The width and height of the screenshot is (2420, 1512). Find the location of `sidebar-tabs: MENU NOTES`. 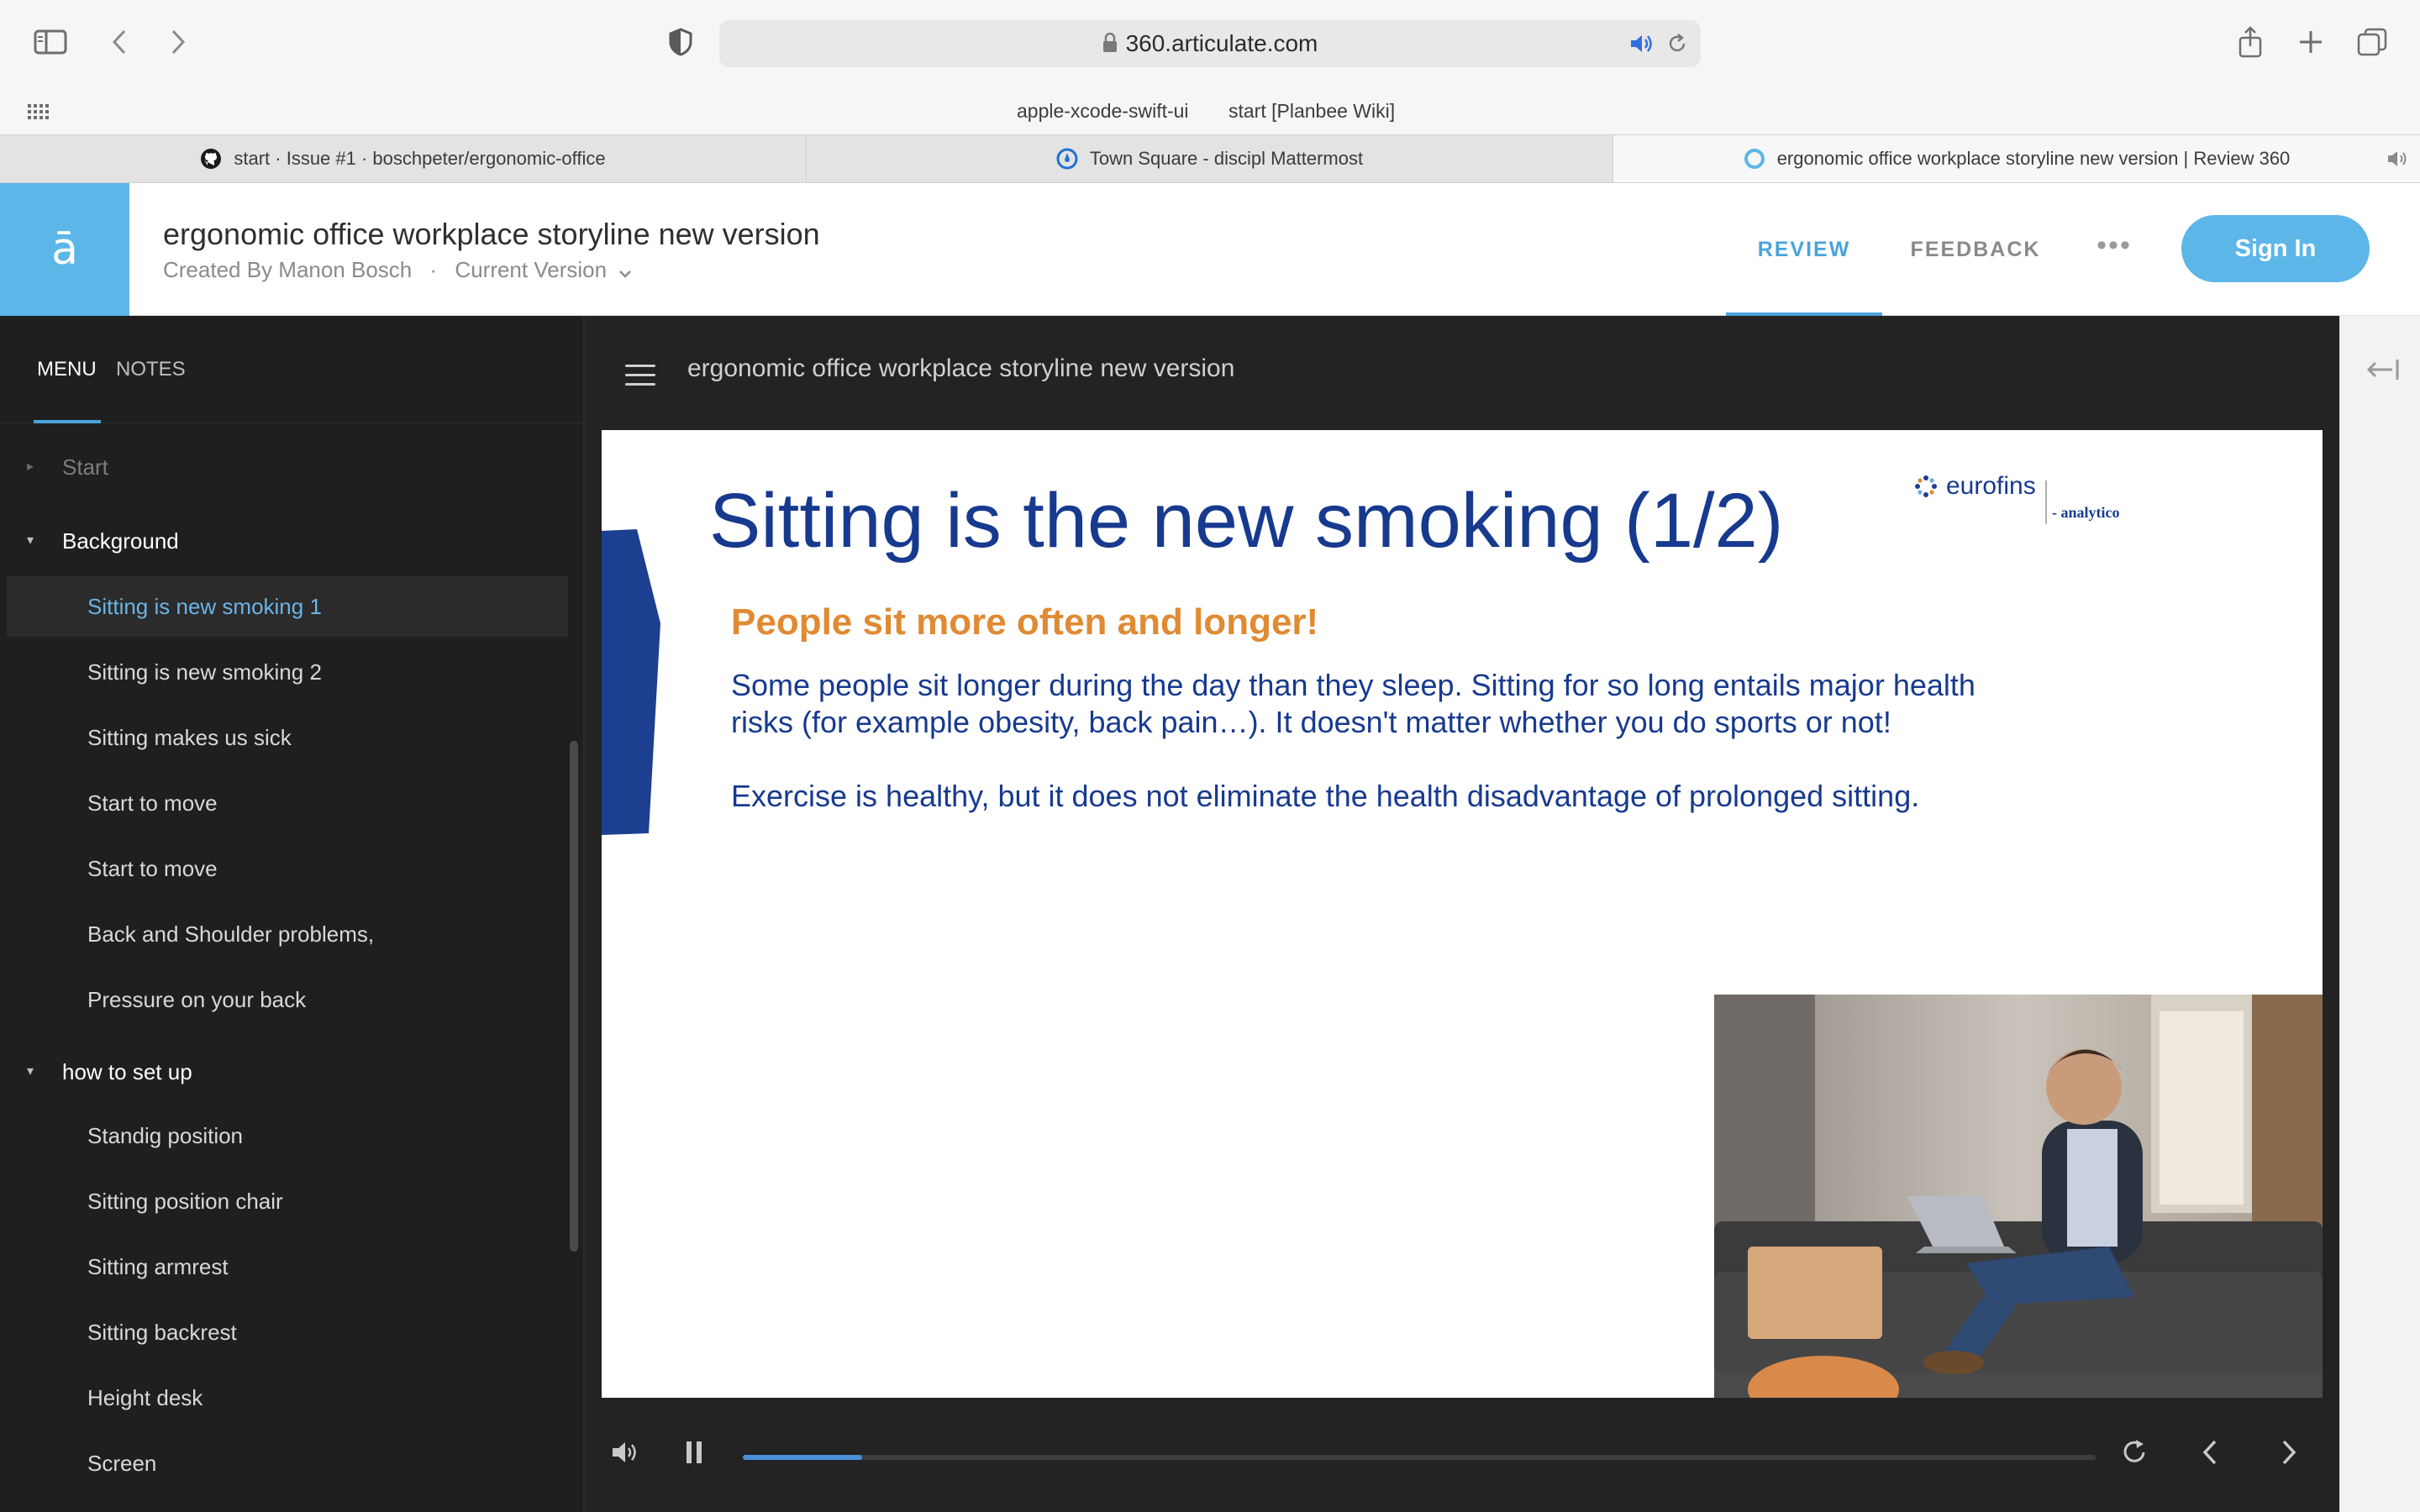

sidebar-tabs: MENU NOTES is located at coordinates (291, 369).